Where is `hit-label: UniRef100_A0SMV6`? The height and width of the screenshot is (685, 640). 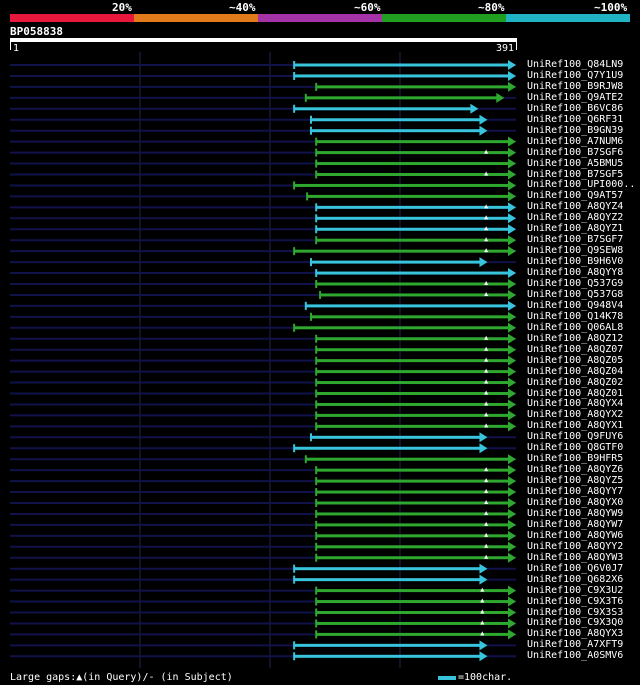 hit-label: UniRef100_A0SMV6 is located at coordinates (575, 655).